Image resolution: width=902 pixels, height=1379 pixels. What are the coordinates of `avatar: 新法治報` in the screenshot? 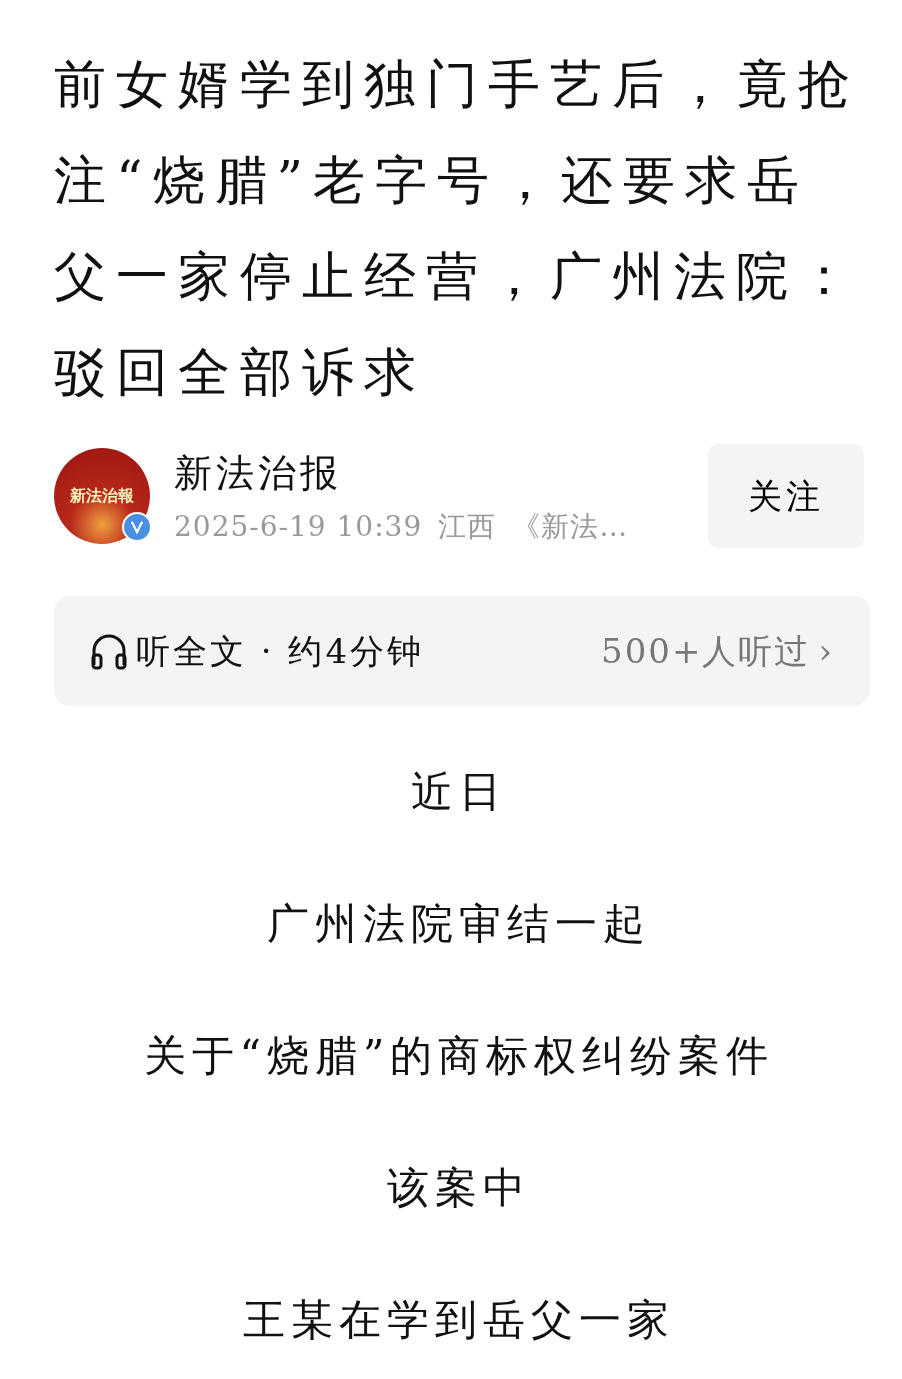 It's located at (102, 496).